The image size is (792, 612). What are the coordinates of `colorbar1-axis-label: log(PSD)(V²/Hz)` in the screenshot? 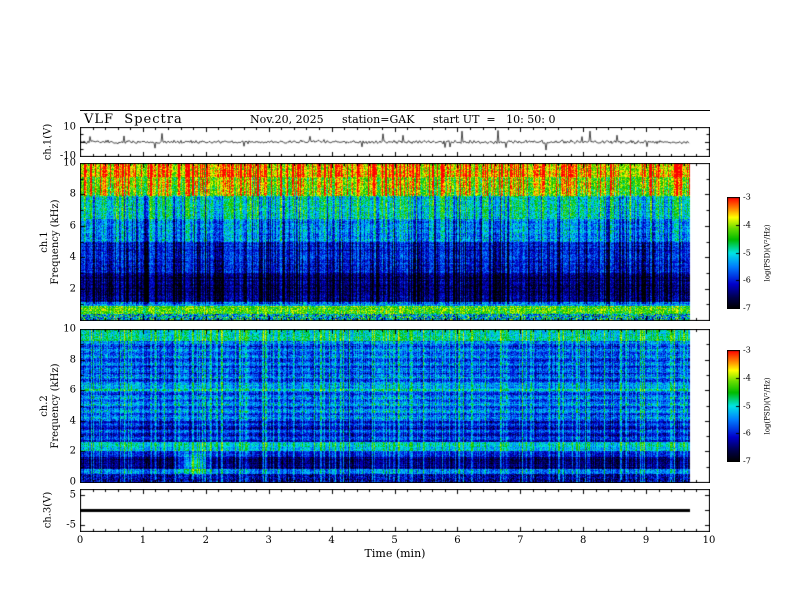 It's located at (768, 253).